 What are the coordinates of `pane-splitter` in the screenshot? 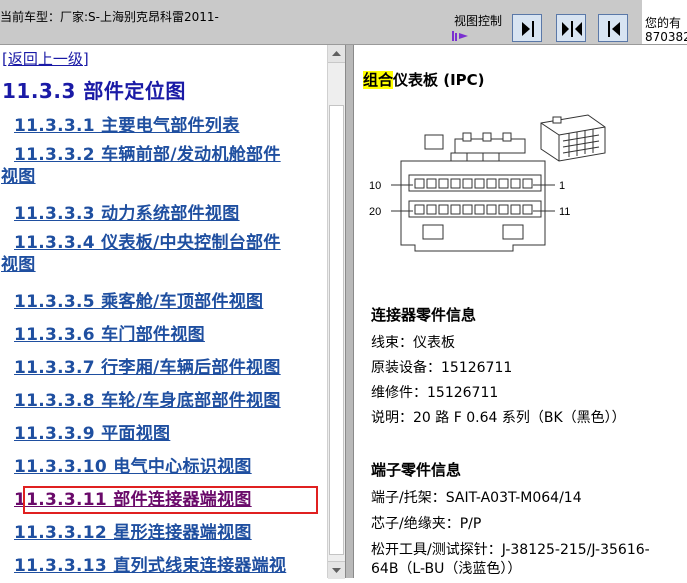 It's located at (349, 311).